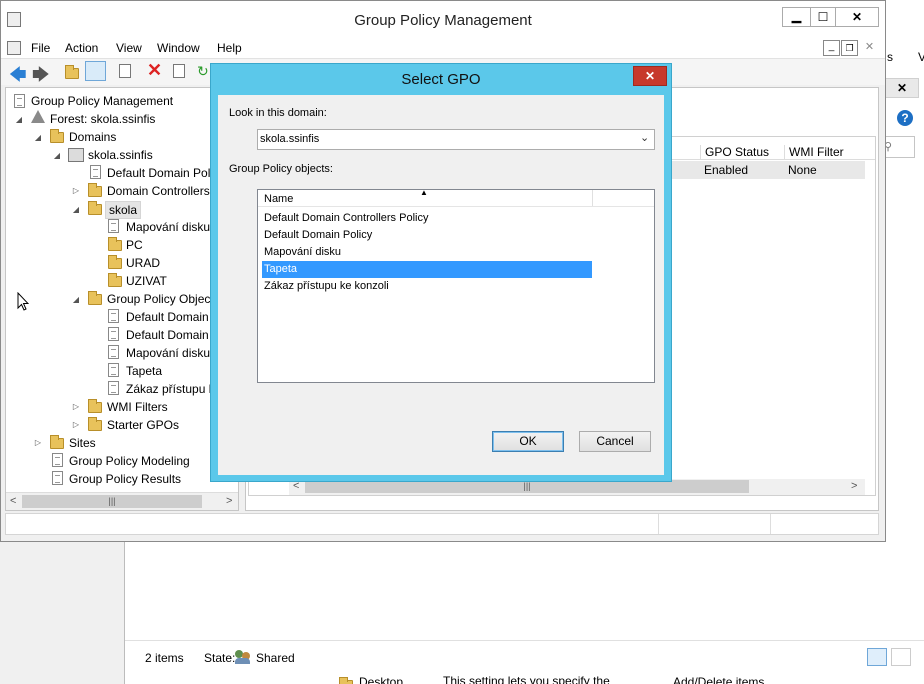 Image resolution: width=924 pixels, height=684 pixels. What do you see at coordinates (650, 76) in the screenshot?
I see `dialog-close-button: ✕` at bounding box center [650, 76].